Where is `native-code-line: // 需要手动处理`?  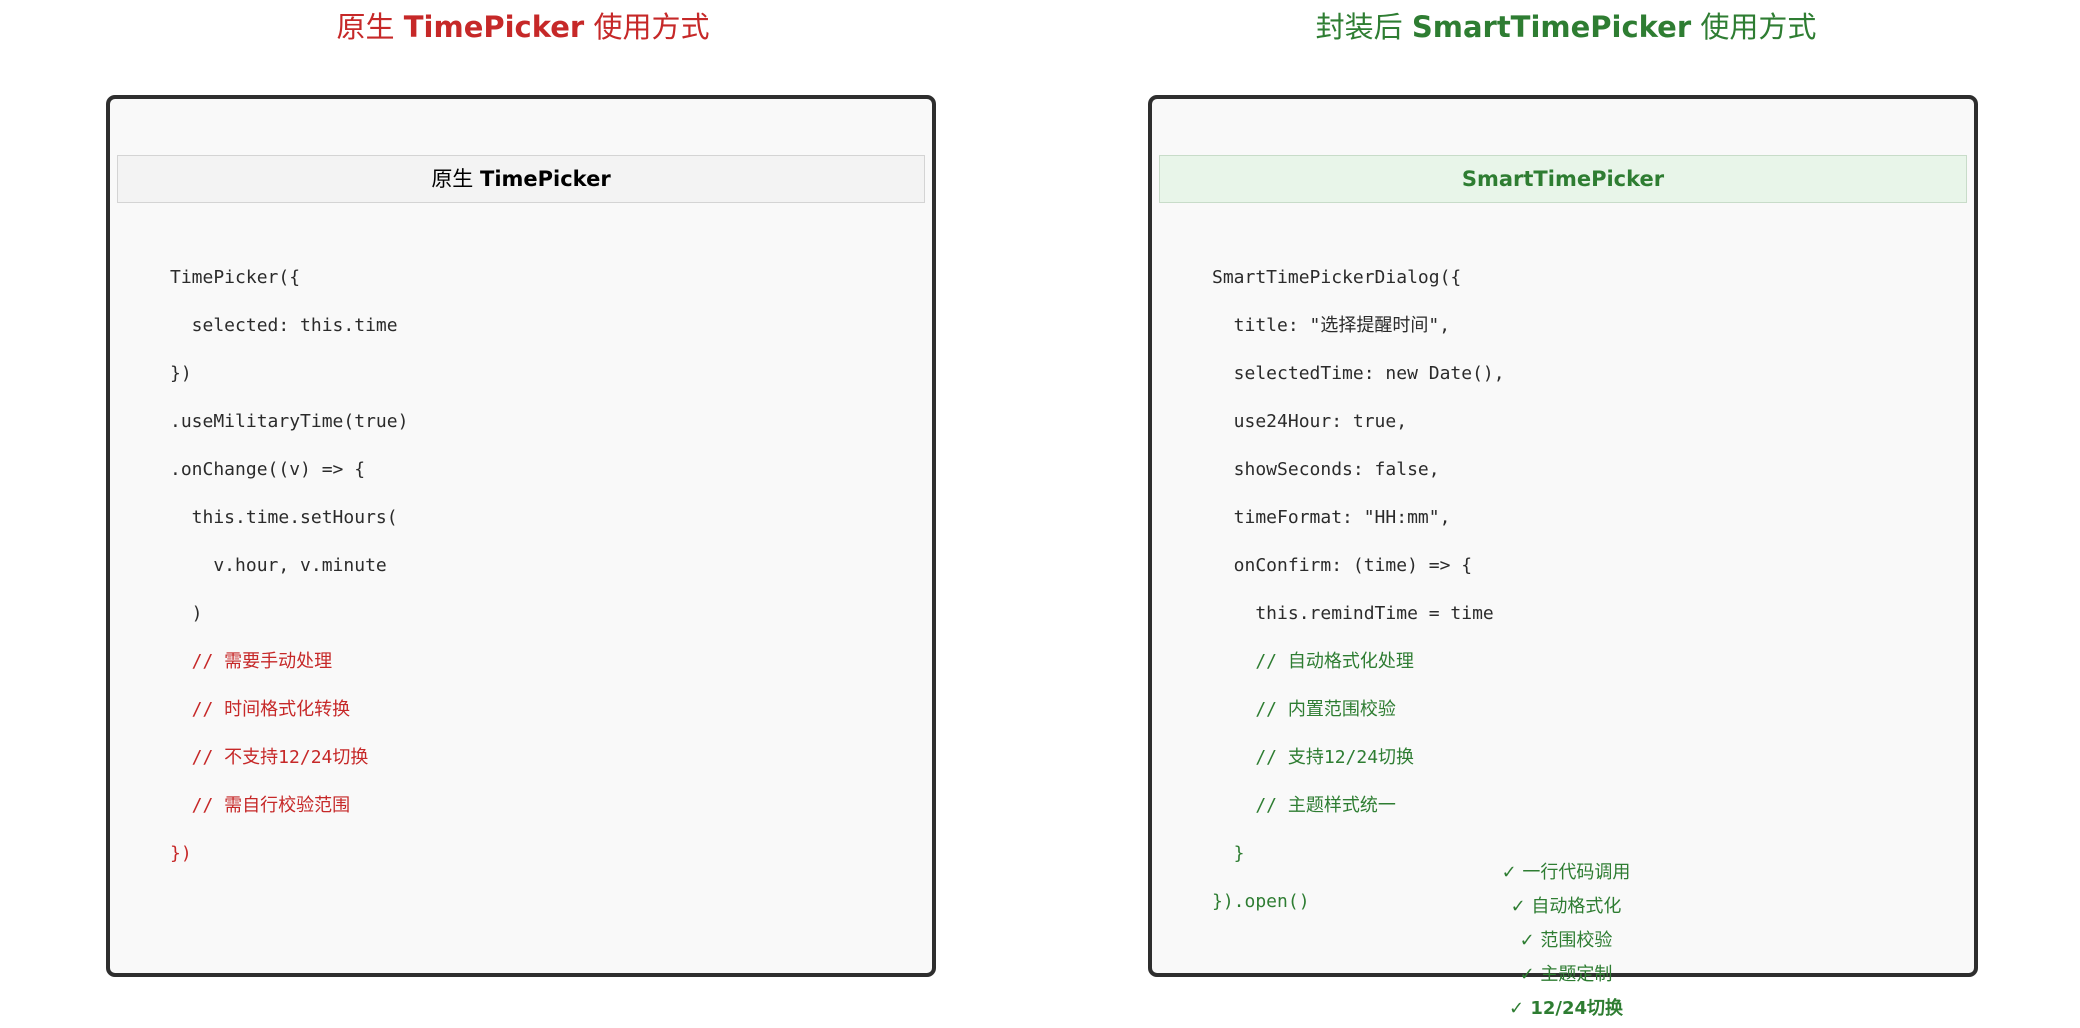
native-code-line: // 需要手动处理 is located at coordinates (251, 661).